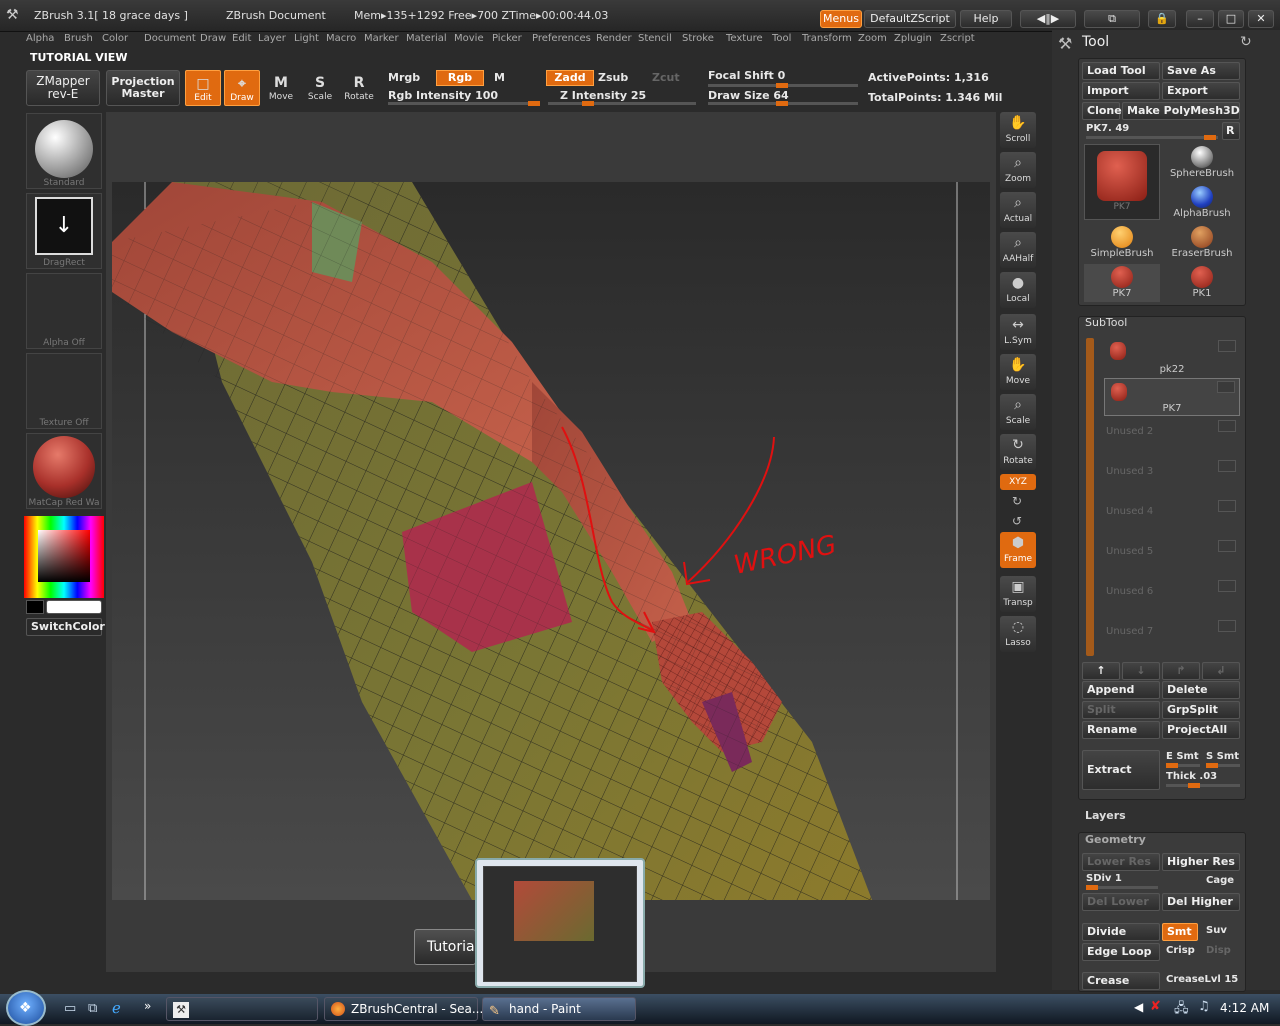  I want to click on crease-button: Crease, so click(1121, 981).